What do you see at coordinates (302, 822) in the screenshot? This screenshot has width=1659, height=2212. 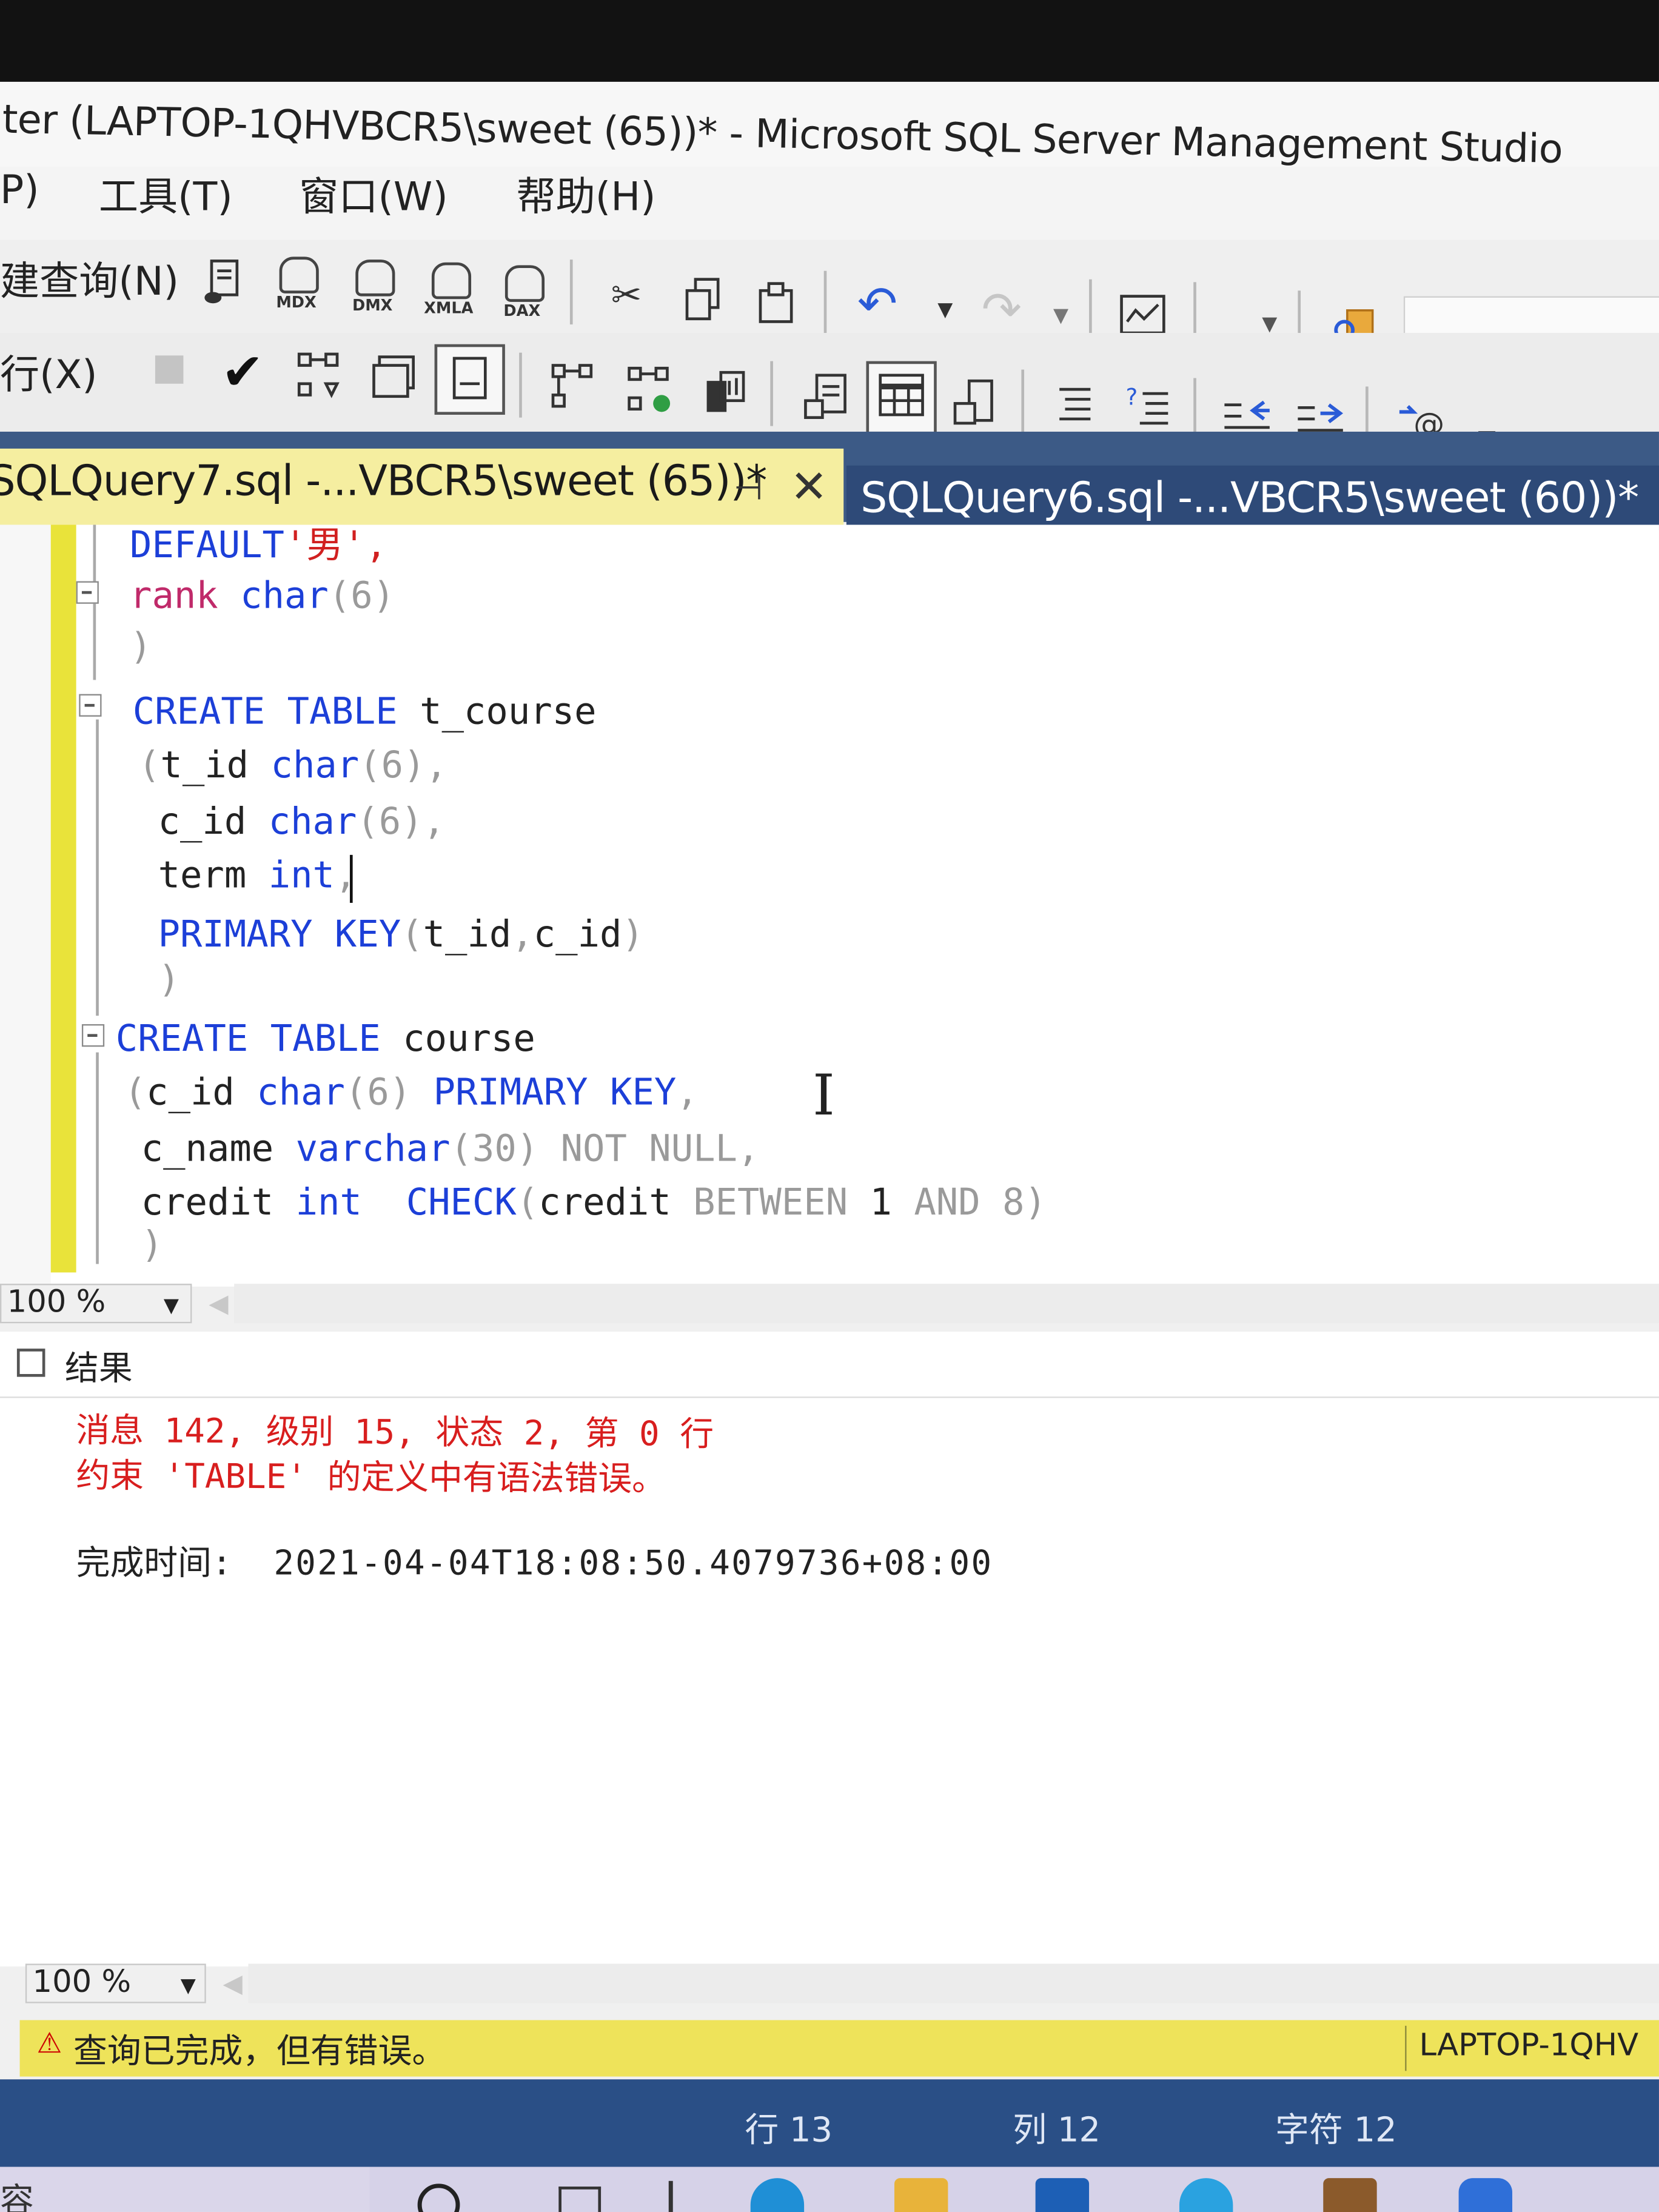 I see `code-line: c_id char(6),` at bounding box center [302, 822].